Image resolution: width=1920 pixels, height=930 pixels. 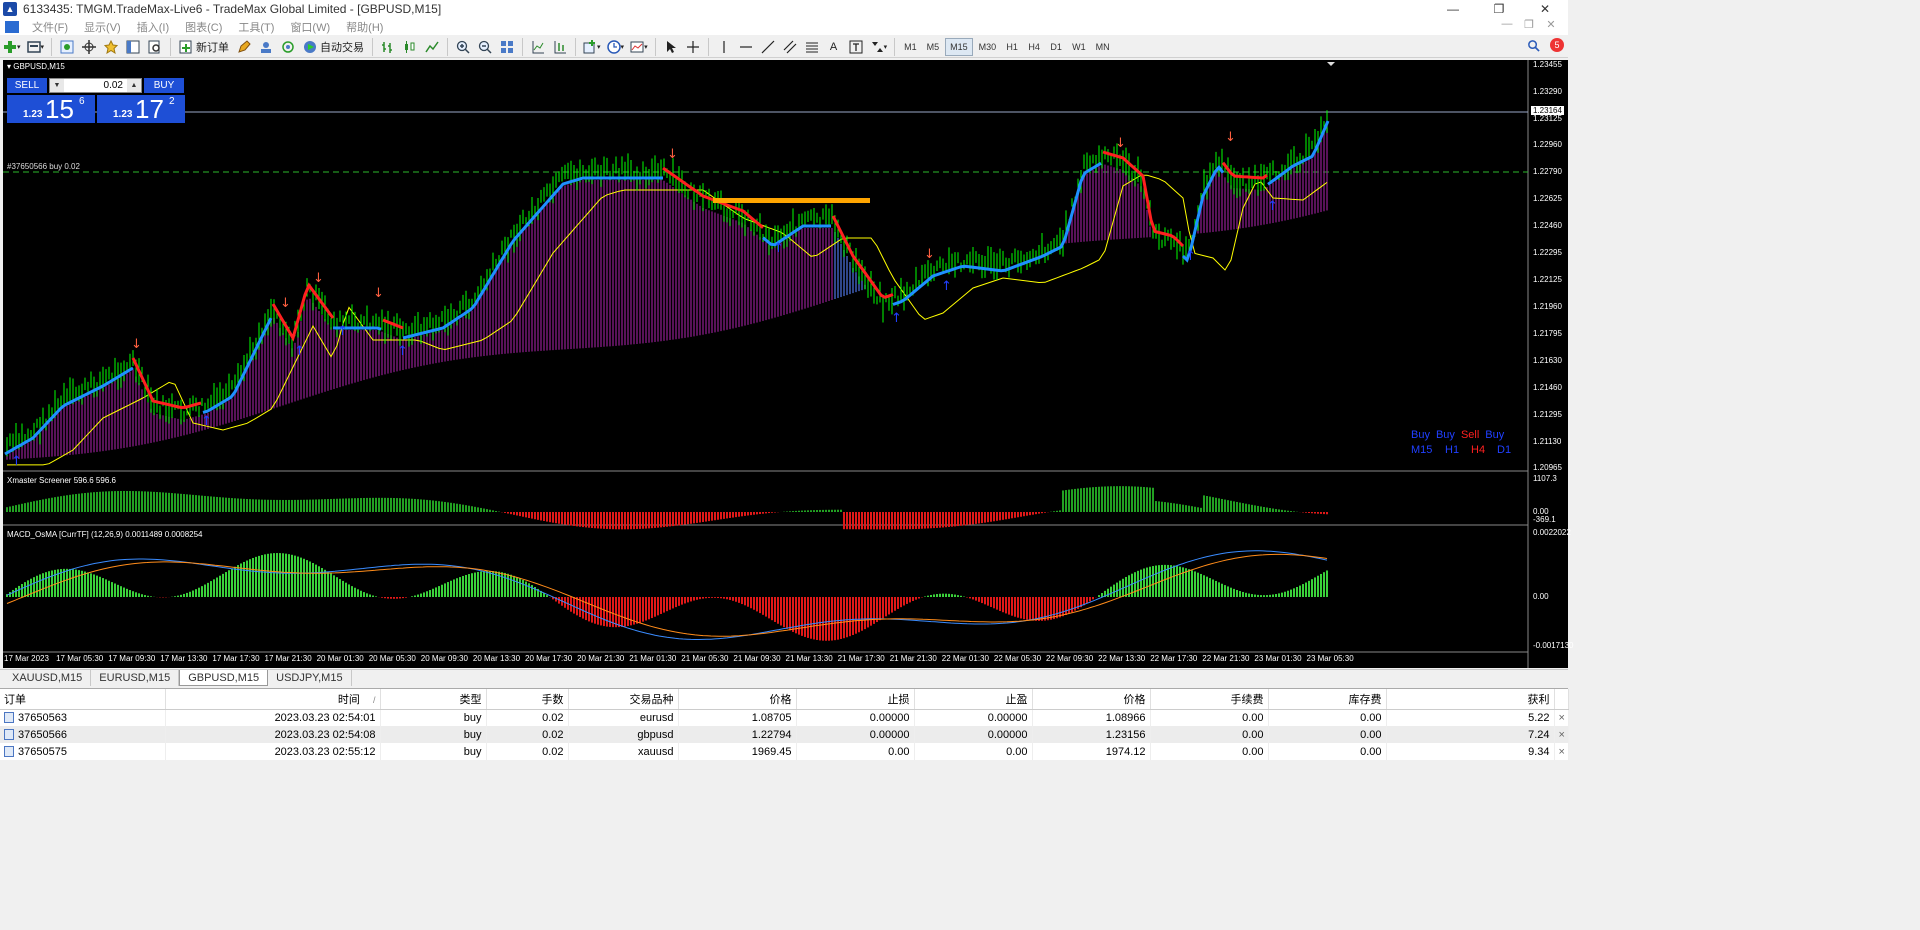 What do you see at coordinates (959, 46) in the screenshot?
I see `tf-m15: M15` at bounding box center [959, 46].